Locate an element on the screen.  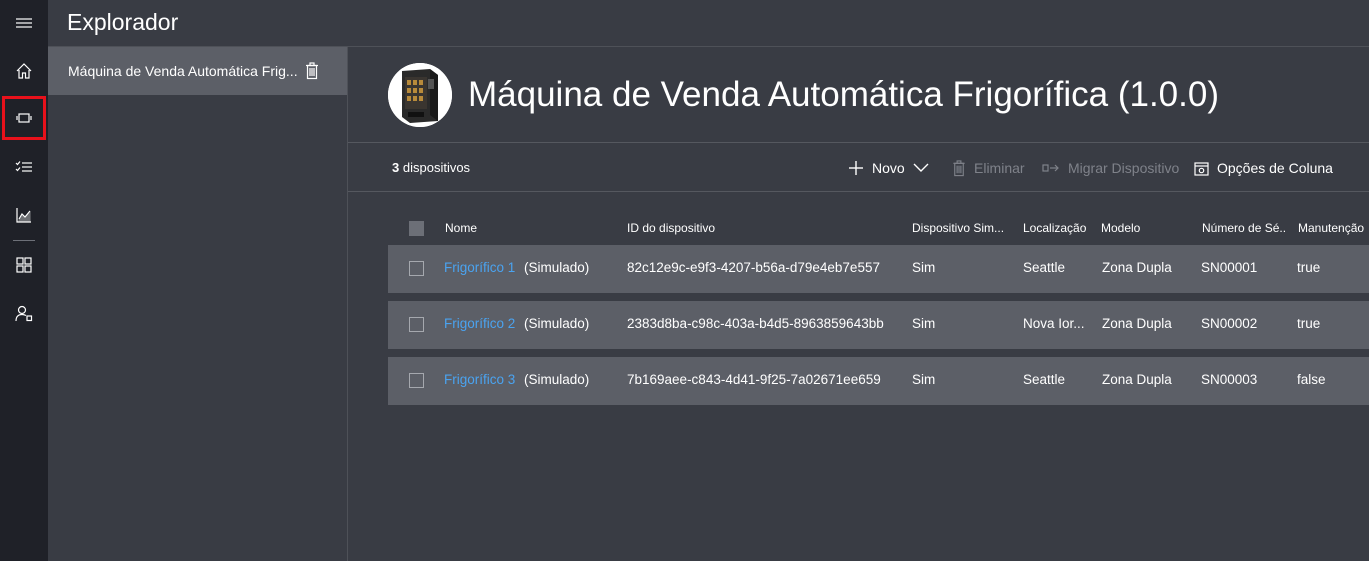
new-button-label: Novo is located at coordinates (888, 168).